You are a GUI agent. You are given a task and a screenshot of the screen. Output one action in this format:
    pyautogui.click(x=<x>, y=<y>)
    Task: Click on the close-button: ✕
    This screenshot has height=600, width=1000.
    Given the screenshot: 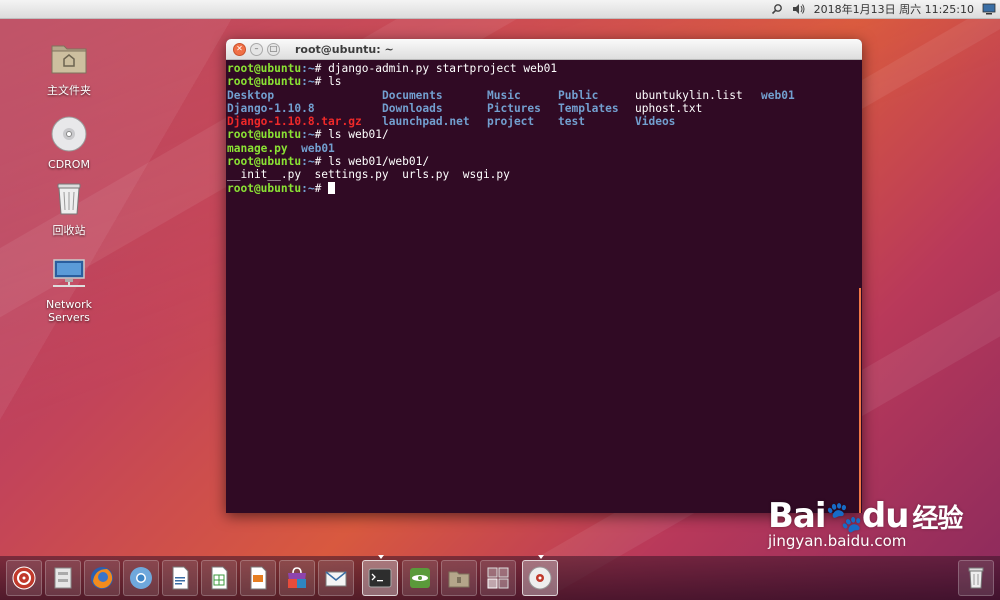 What is the action you would take?
    pyautogui.click(x=239, y=49)
    